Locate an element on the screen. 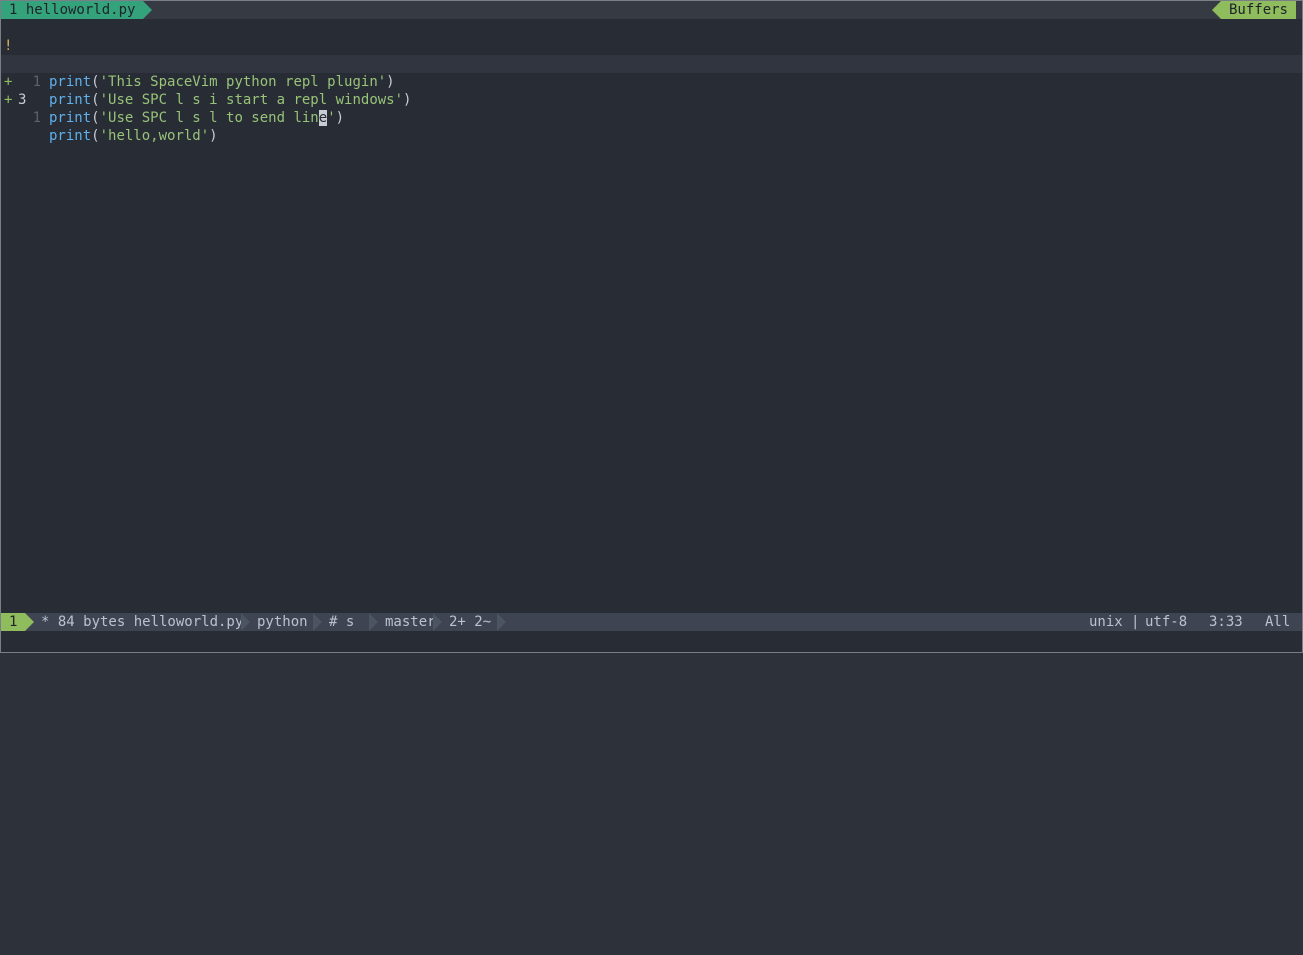 This screenshot has width=1303, height=955. string-literal: 'Use SPC l s i start a repl windows' is located at coordinates (251, 100).